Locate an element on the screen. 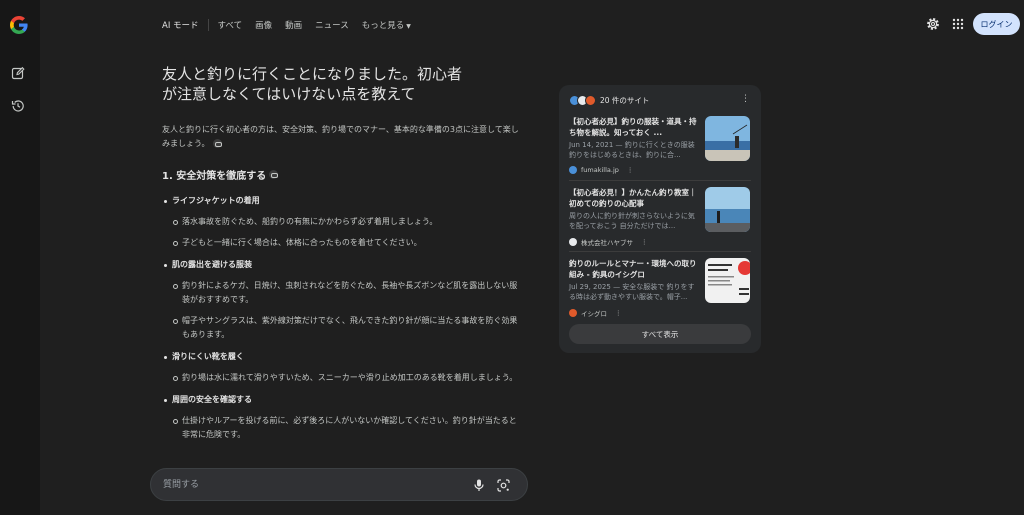  new-chat-icon is located at coordinates (18, 73).